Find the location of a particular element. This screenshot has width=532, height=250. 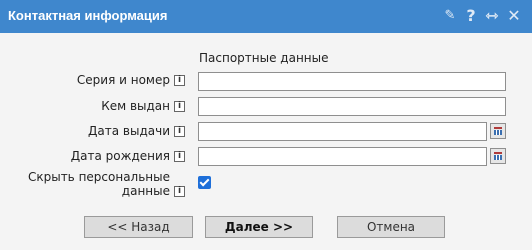

pin-icon: ✎ is located at coordinates (450, 16).